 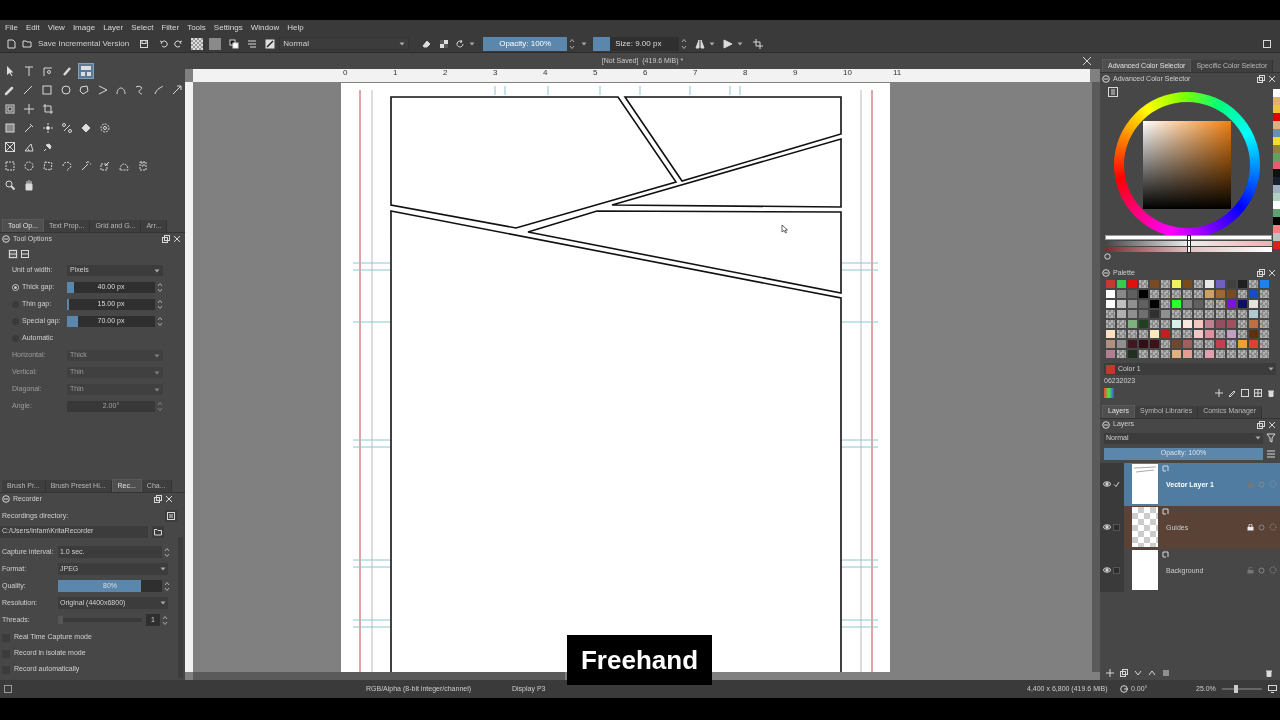 I want to click on ruler-label: 11, so click(x=897, y=73).